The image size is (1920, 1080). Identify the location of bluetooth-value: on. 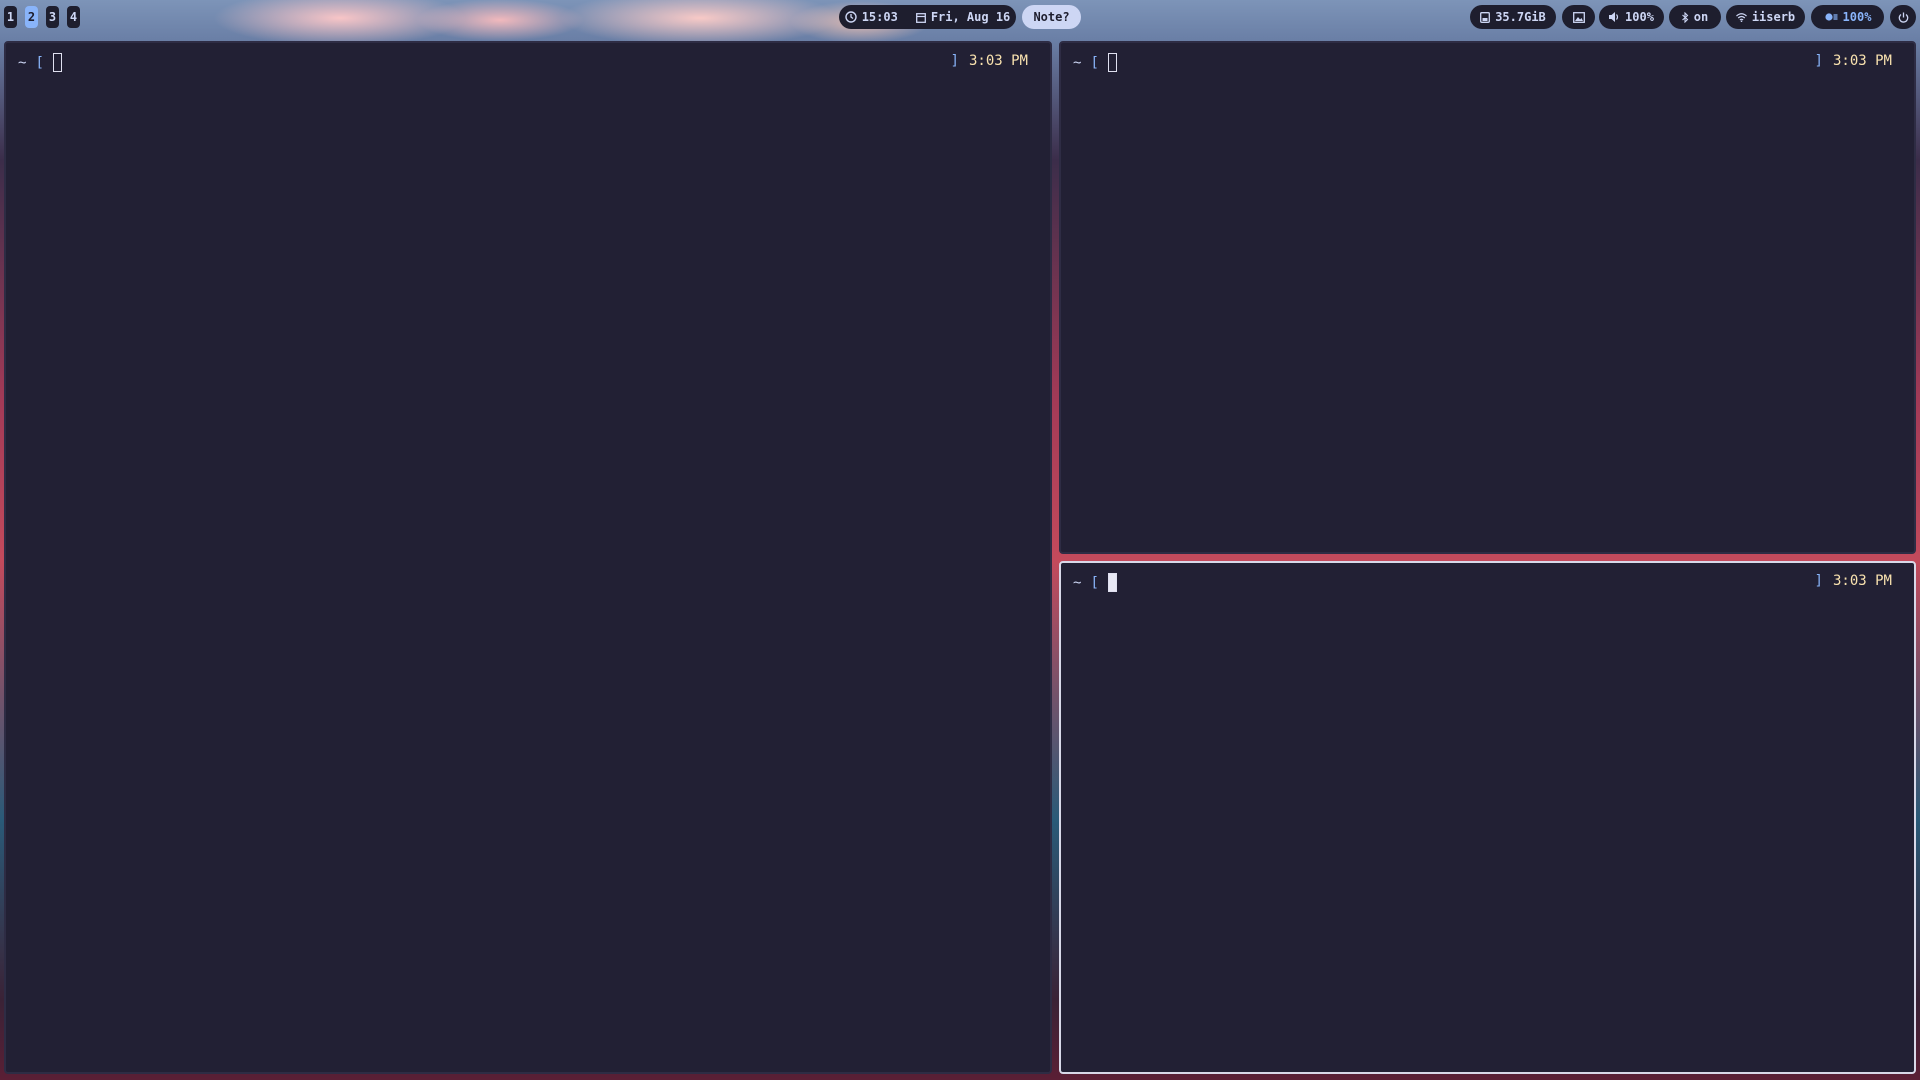
(1701, 17).